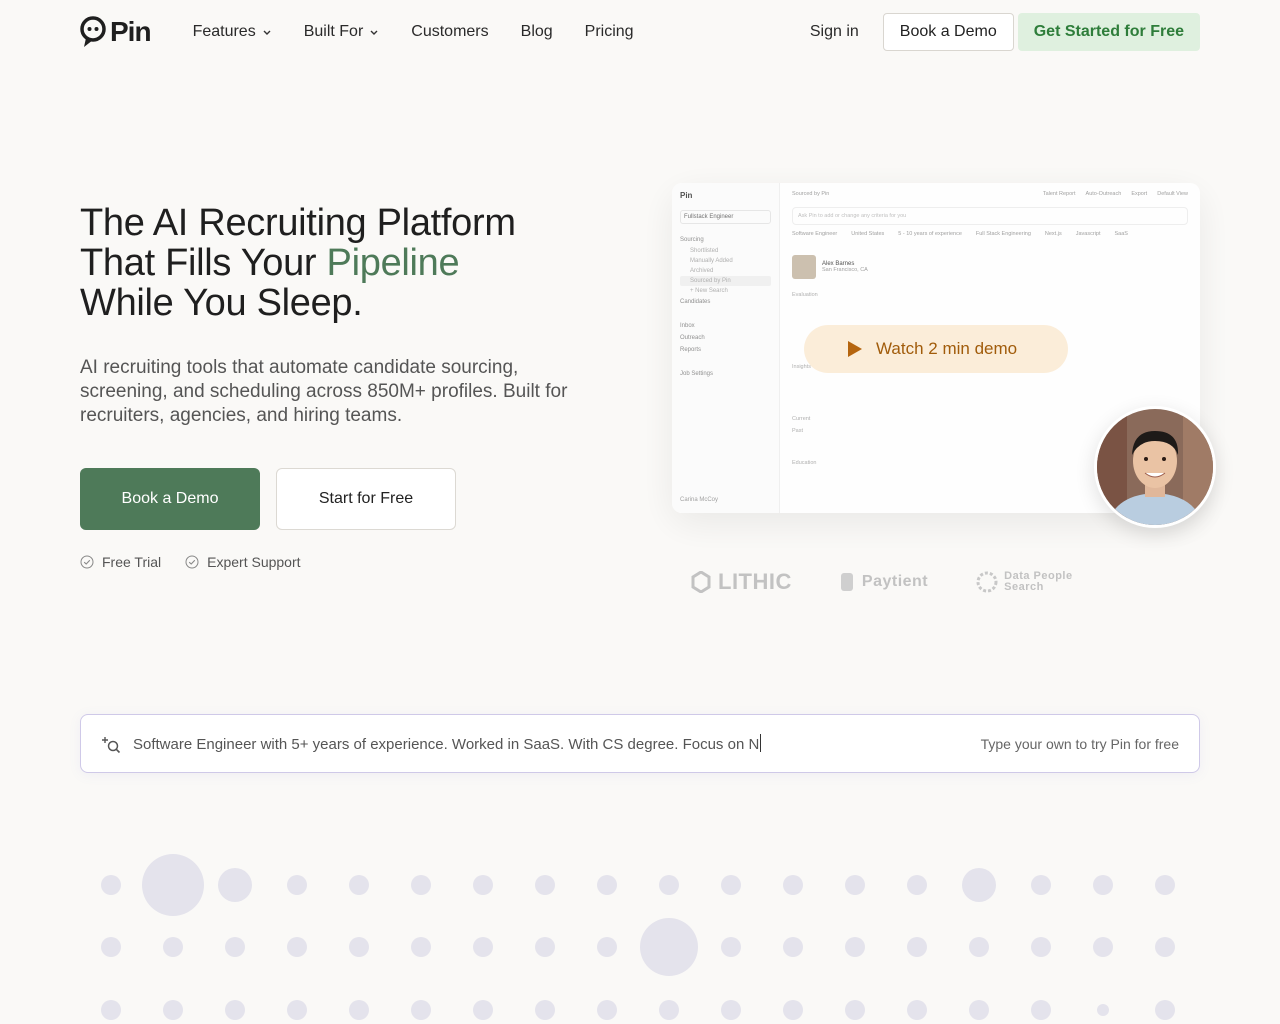 Image resolution: width=1280 pixels, height=1024 pixels. I want to click on book-demo-button: Book a Demo, so click(170, 499).